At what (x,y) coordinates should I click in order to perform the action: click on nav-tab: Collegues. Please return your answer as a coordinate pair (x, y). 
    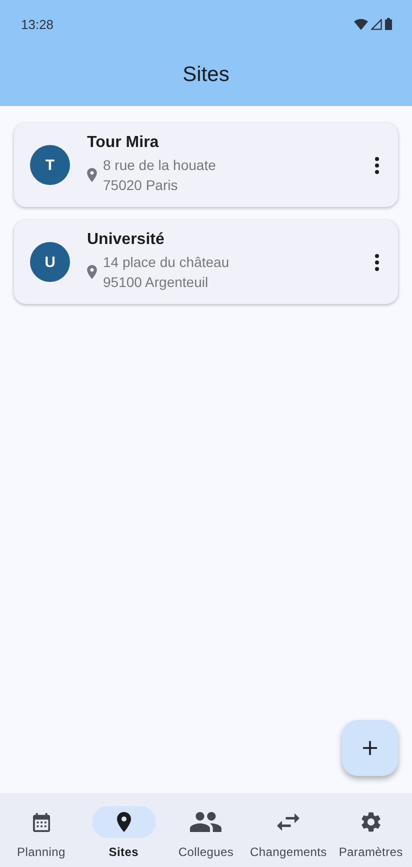
    Looking at the image, I should click on (206, 830).